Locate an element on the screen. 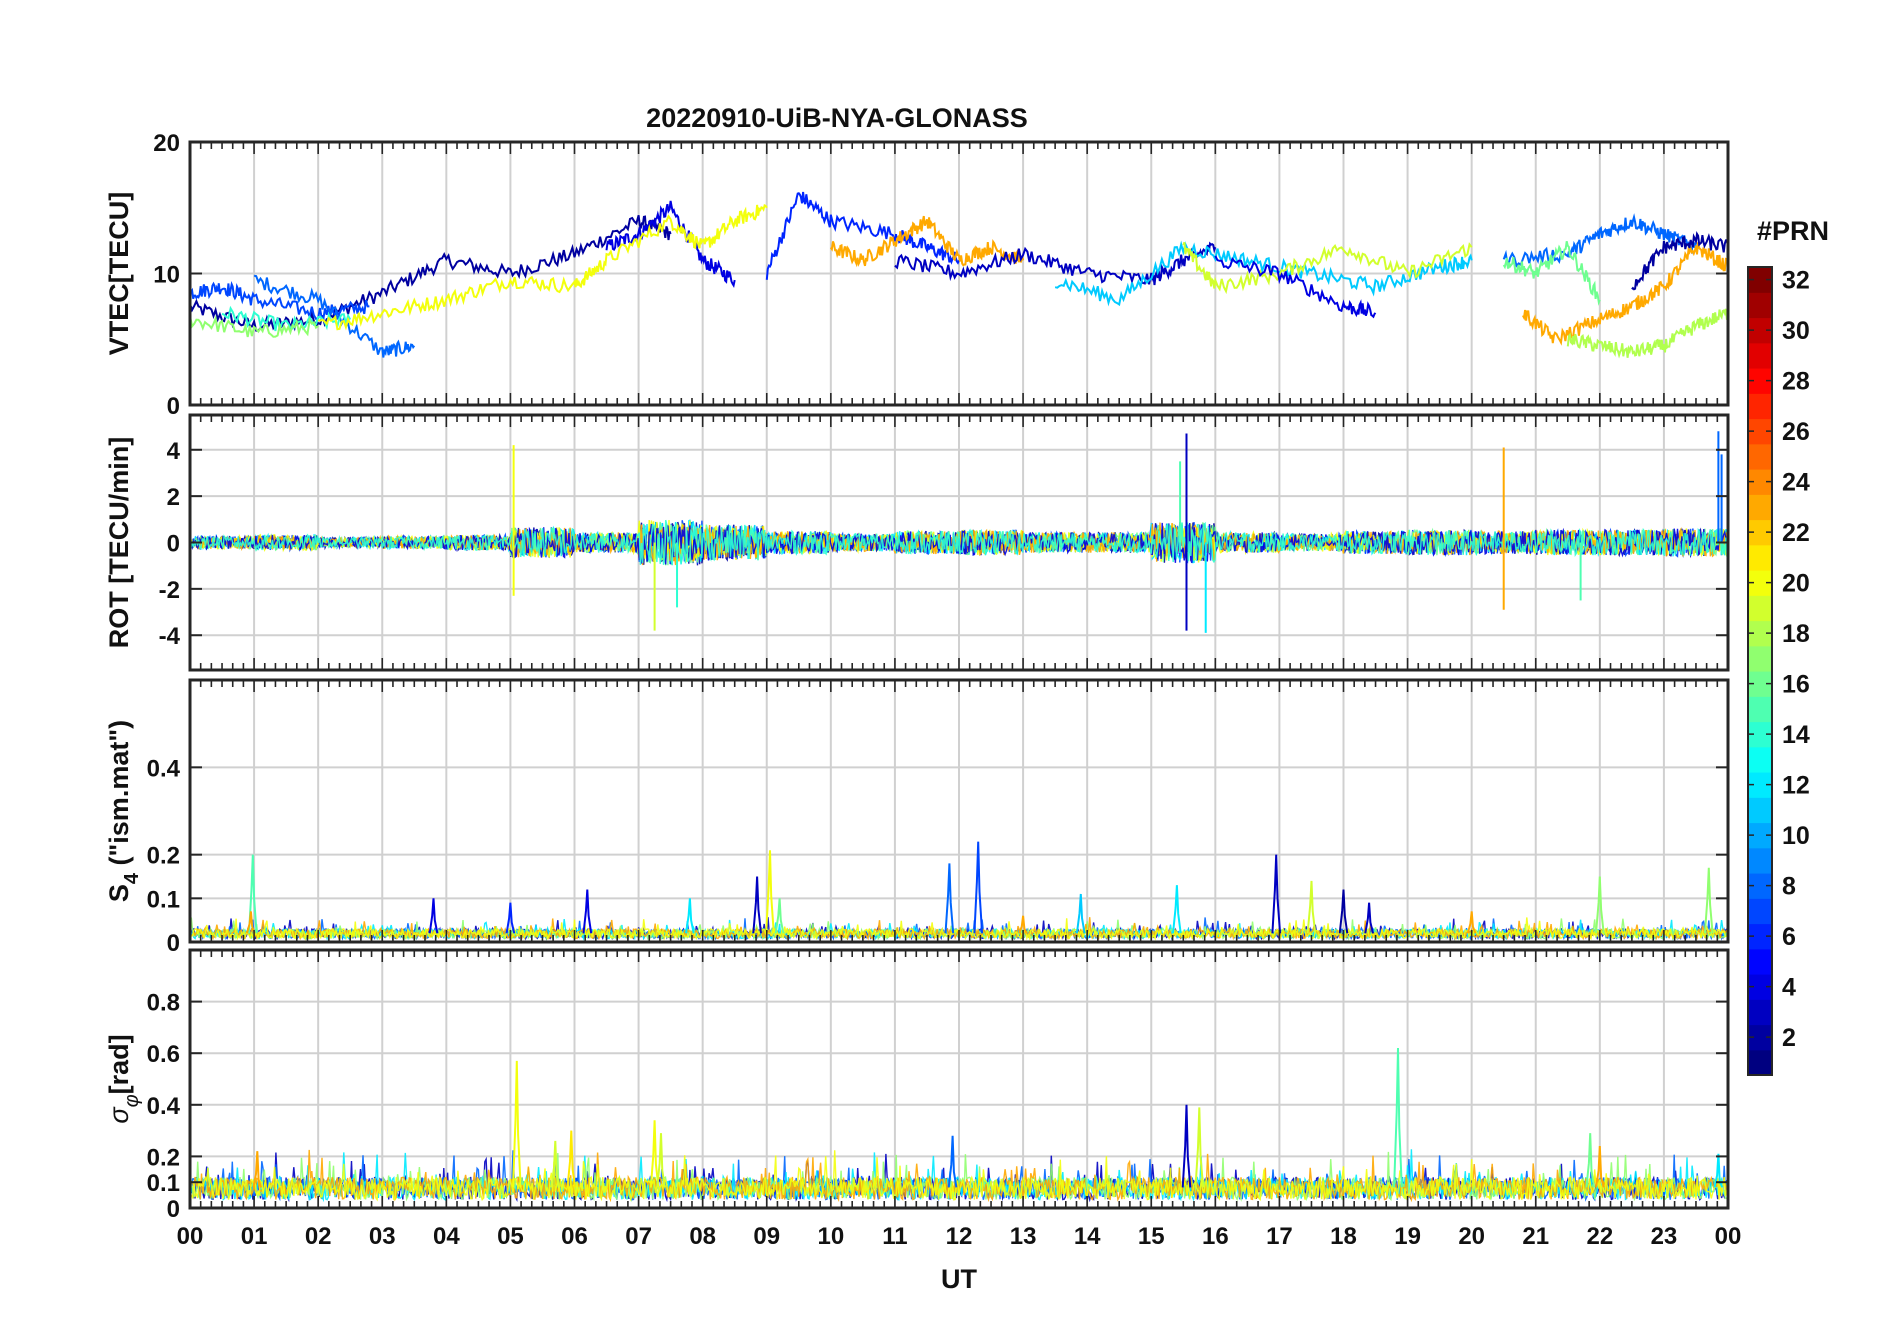 Image resolution: width=1902 pixels, height=1330 pixels. colorbar-tick-label: 18 is located at coordinates (1796, 634).